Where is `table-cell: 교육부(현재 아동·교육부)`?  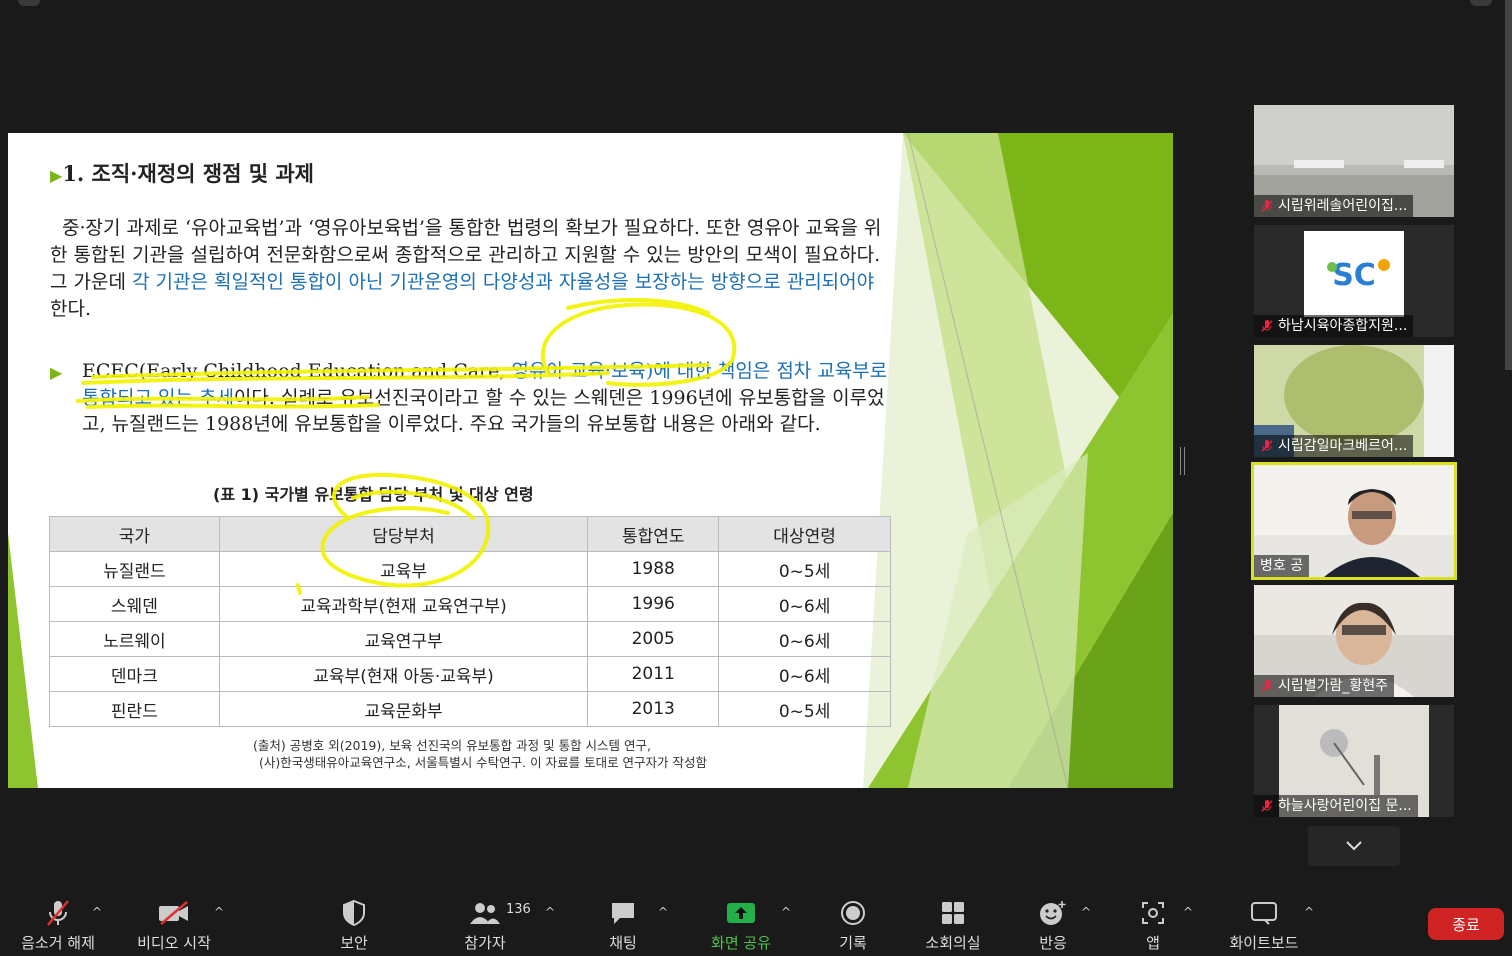
table-cell: 교육부(현재 아동·교육부) is located at coordinates (403, 674).